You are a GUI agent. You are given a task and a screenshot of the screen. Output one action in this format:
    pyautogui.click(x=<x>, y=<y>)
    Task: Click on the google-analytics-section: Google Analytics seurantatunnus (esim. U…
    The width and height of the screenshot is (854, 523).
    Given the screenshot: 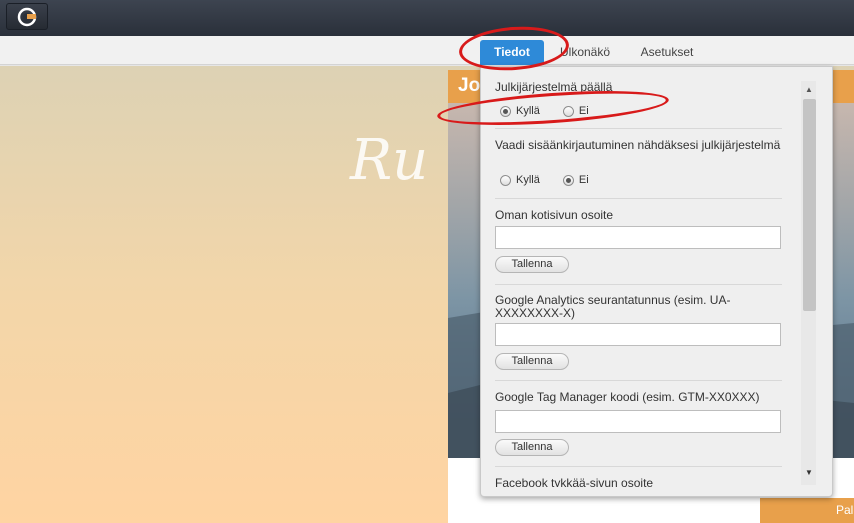 What is the action you would take?
    pyautogui.click(x=638, y=337)
    